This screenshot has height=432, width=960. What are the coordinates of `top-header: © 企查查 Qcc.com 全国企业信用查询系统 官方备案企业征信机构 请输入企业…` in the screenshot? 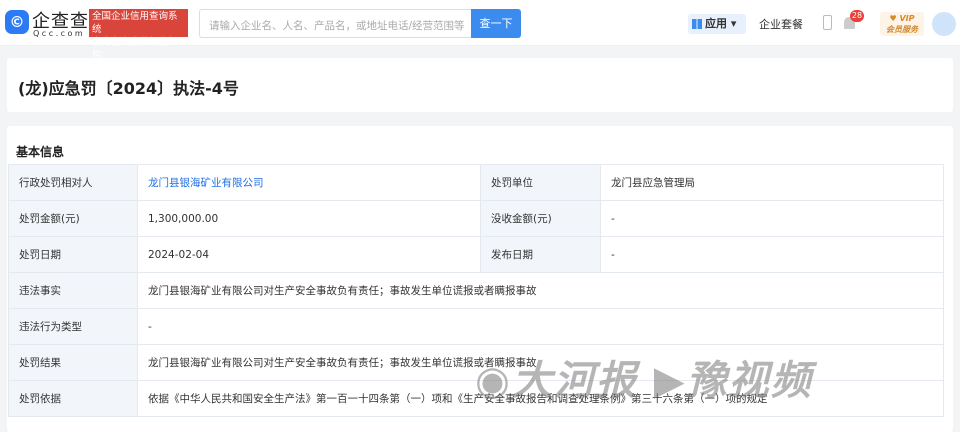 It's located at (480, 30).